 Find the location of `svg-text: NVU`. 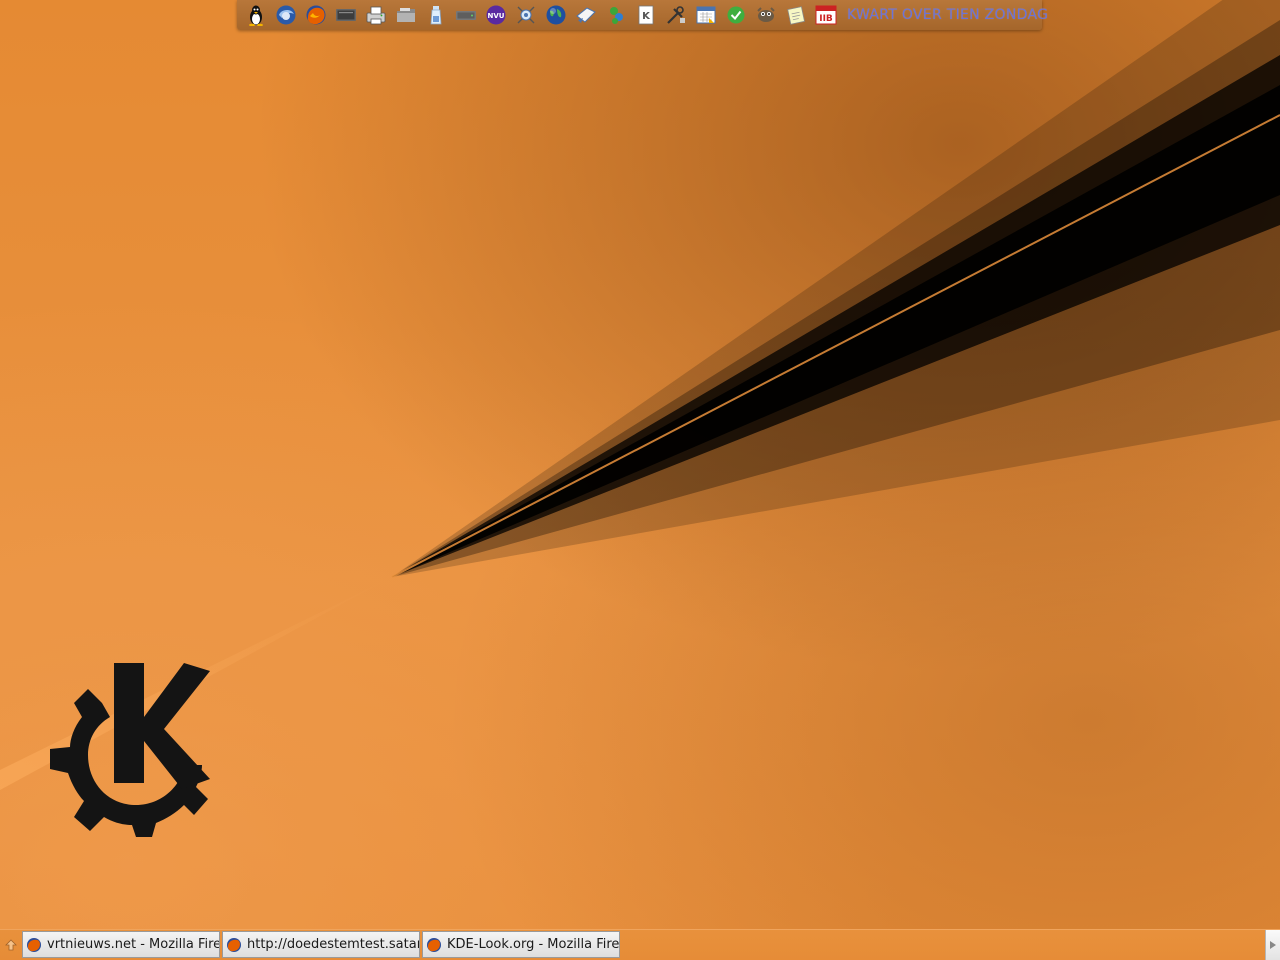

svg-text: NVU is located at coordinates (496, 16).